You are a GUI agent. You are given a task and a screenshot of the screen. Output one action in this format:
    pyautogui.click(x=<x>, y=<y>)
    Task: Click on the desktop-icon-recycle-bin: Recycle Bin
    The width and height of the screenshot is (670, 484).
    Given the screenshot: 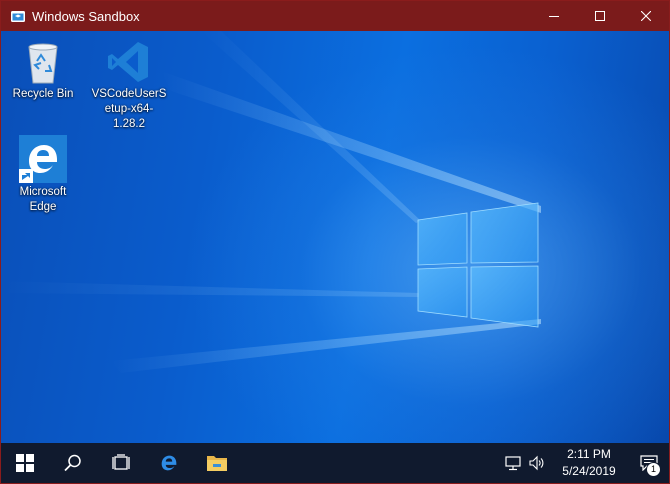 What is the action you would take?
    pyautogui.click(x=43, y=70)
    